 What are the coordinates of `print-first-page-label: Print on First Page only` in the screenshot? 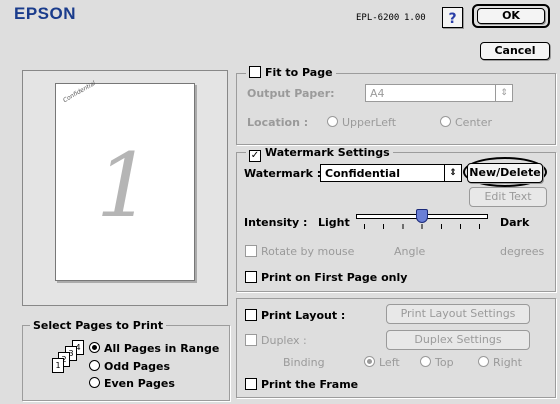 It's located at (334, 277).